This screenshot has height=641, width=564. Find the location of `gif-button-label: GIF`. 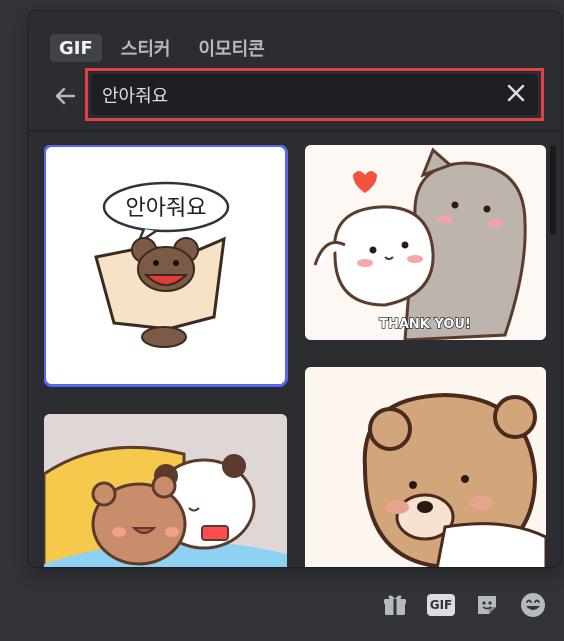

gif-button-label: GIF is located at coordinates (441, 605).